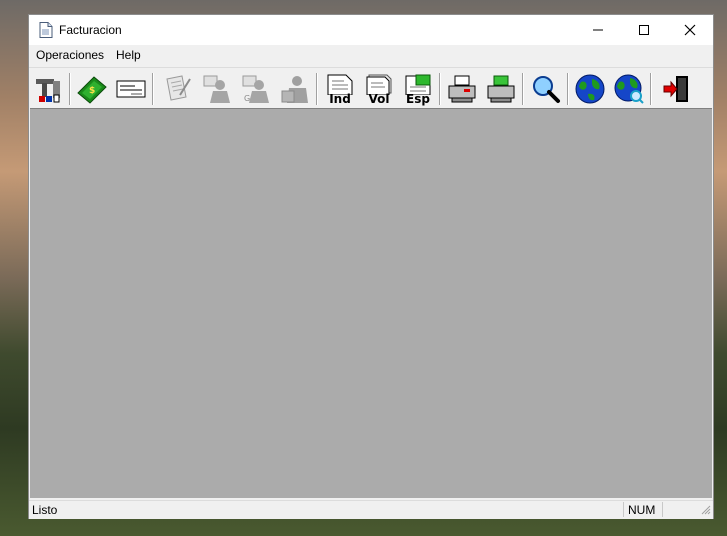 Image resolution: width=727 pixels, height=536 pixels. What do you see at coordinates (720, 268) in the screenshot?
I see `desktop-background-right` at bounding box center [720, 268].